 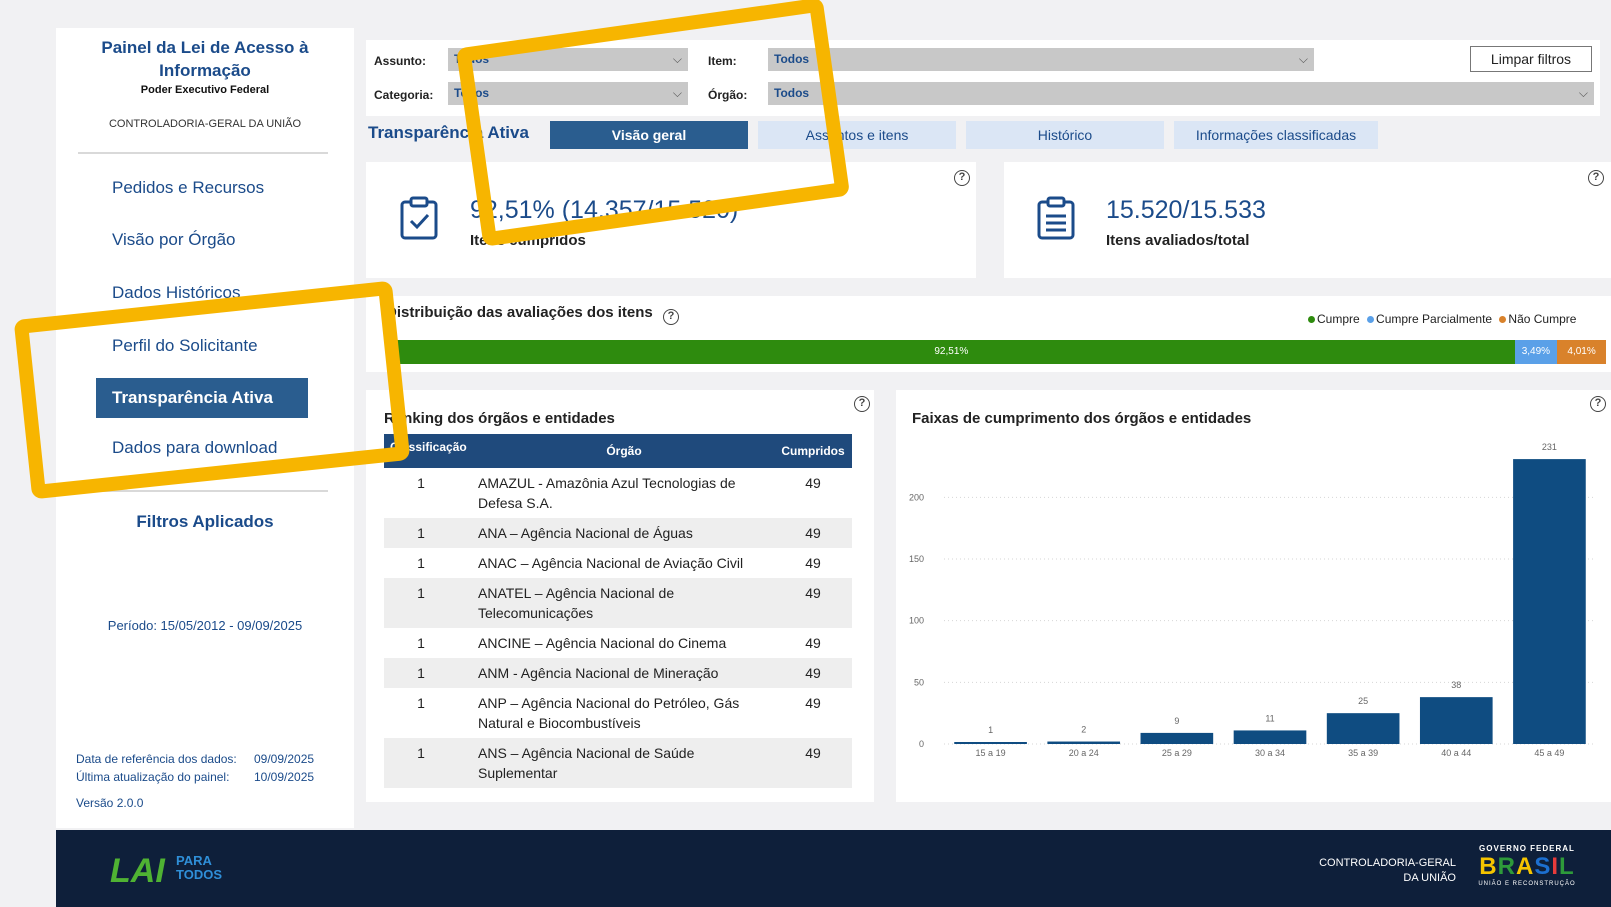 I want to click on col-cumpridos: Cumpridos, so click(x=813, y=451).